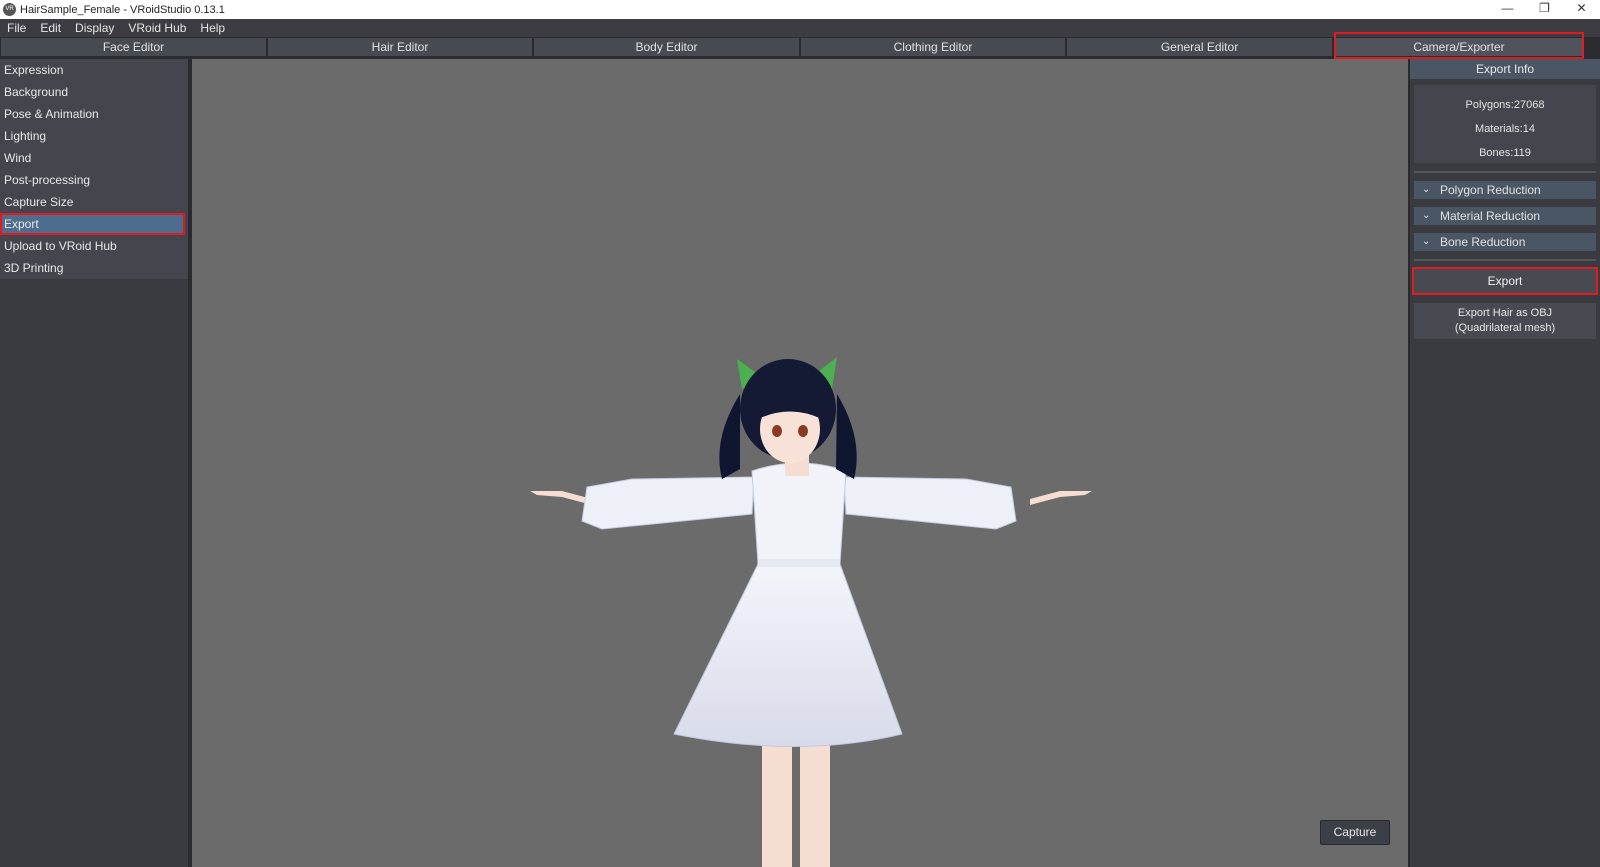 This screenshot has width=1600, height=867. Describe the element at coordinates (16, 28) in the screenshot. I see `menu-file: File` at that location.